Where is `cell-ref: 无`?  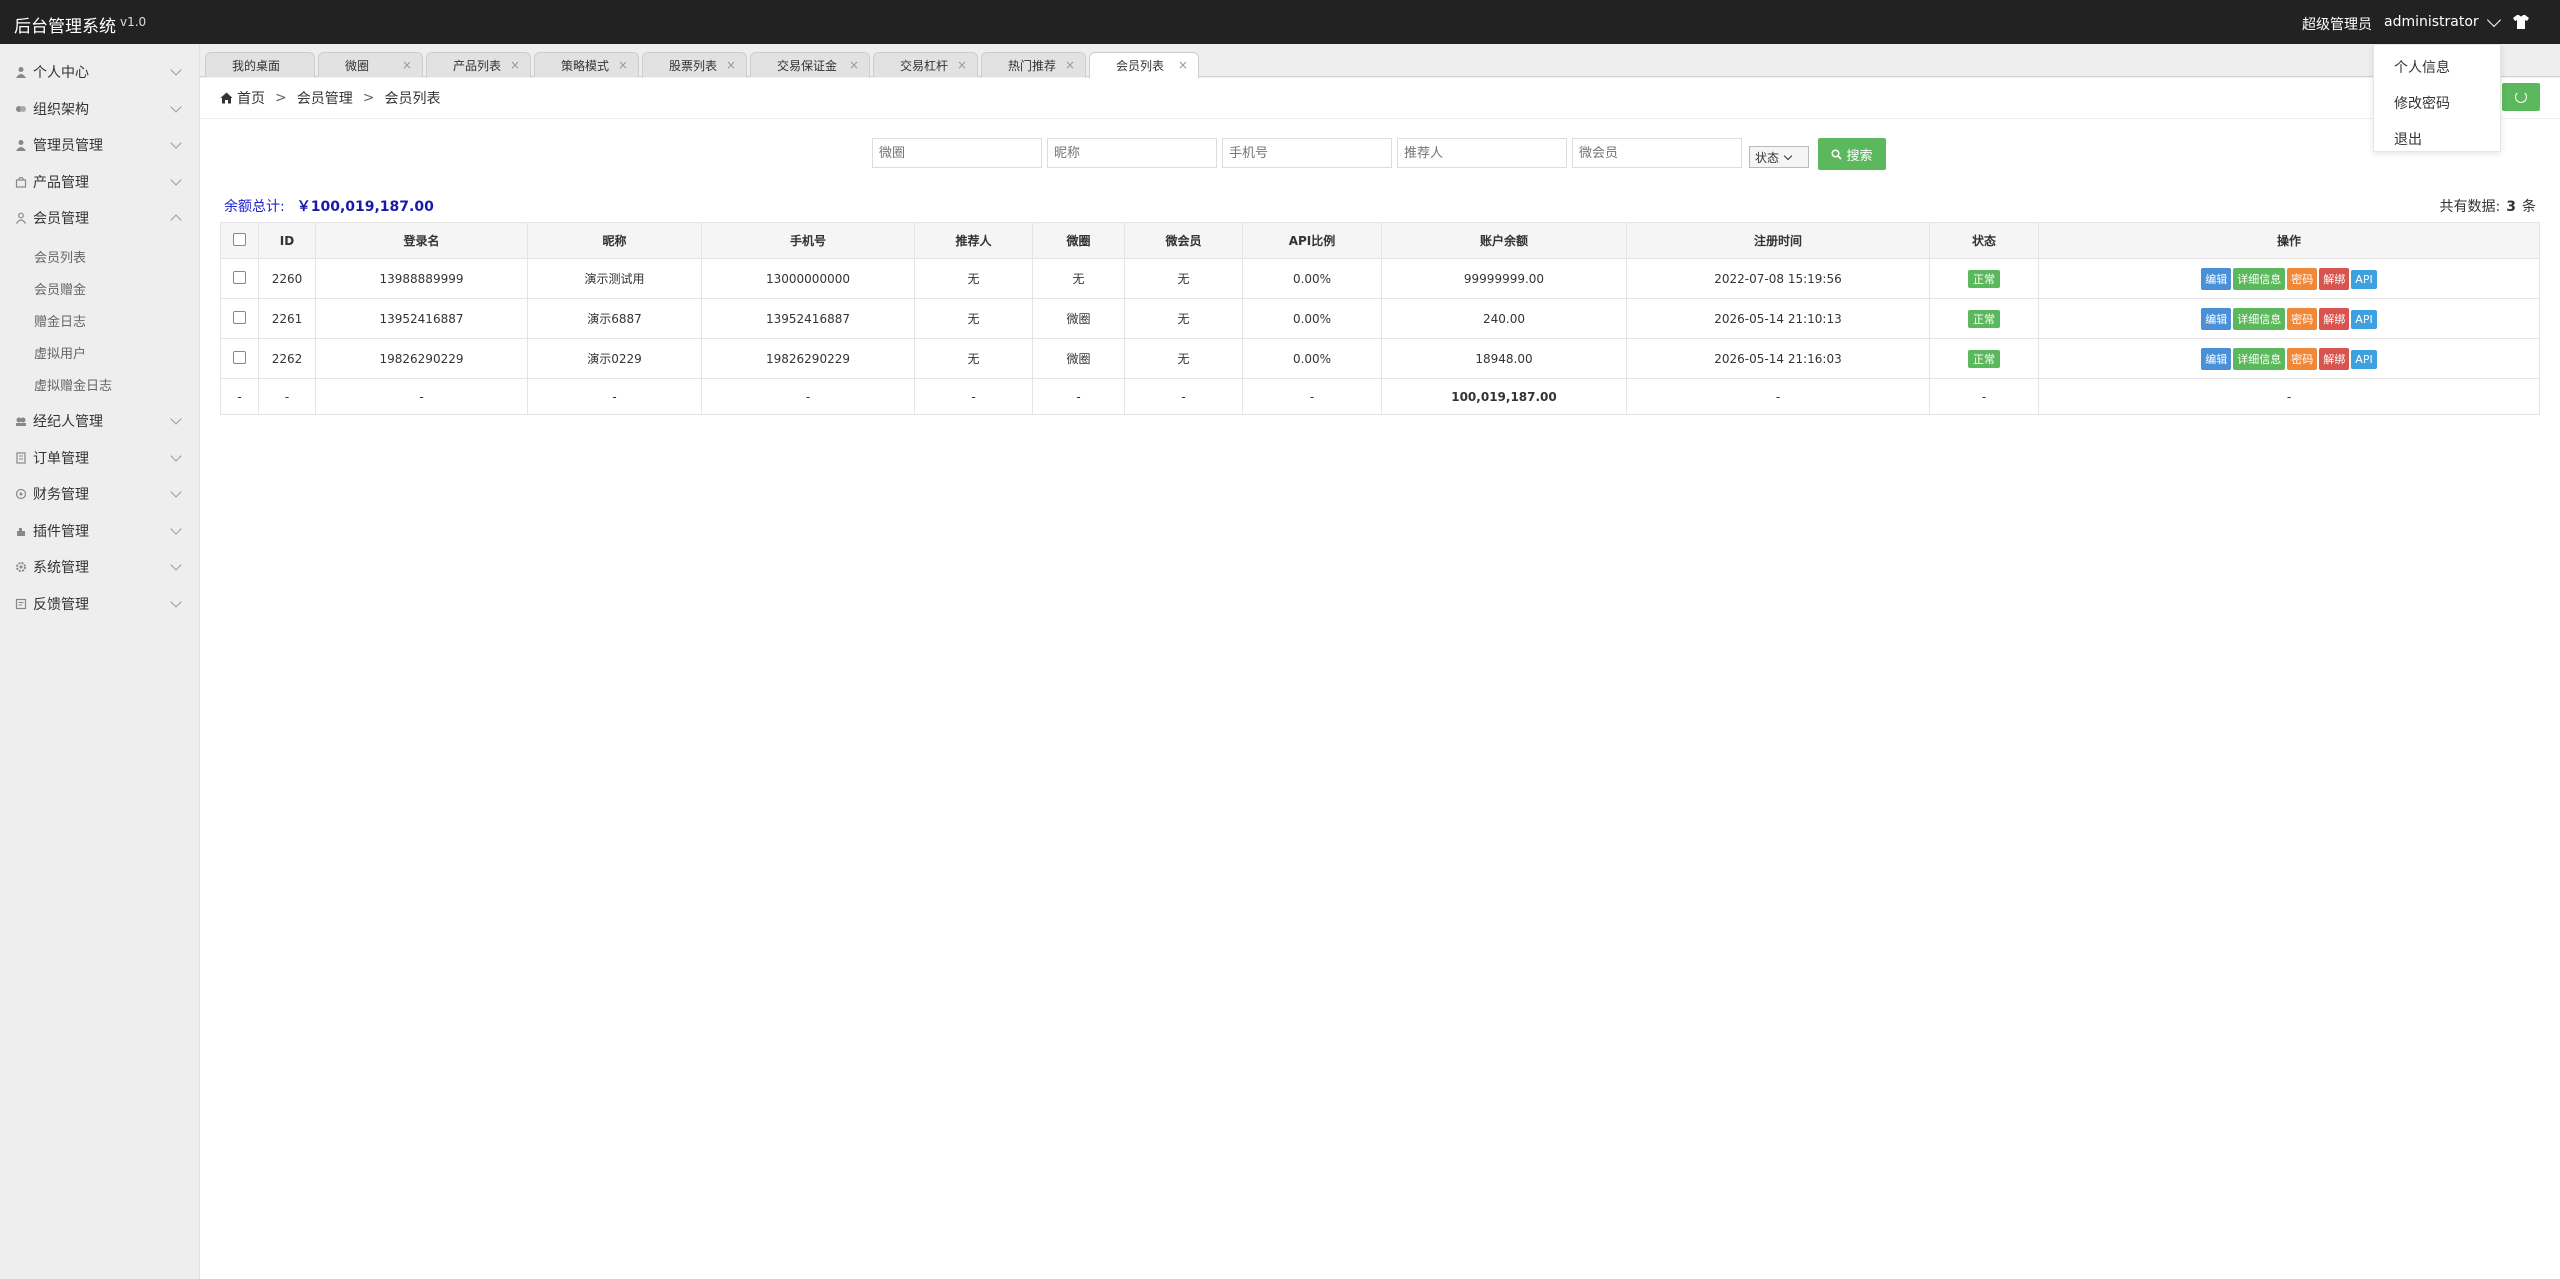
cell-ref: 无 is located at coordinates (973, 358).